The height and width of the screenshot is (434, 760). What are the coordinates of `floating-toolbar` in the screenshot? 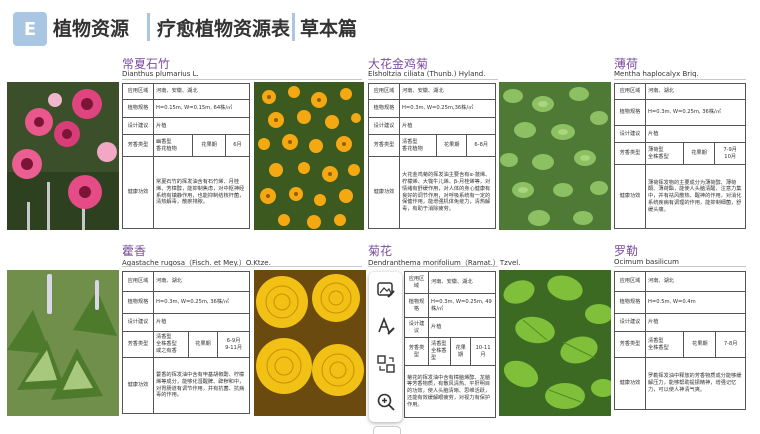 It's located at (385, 347).